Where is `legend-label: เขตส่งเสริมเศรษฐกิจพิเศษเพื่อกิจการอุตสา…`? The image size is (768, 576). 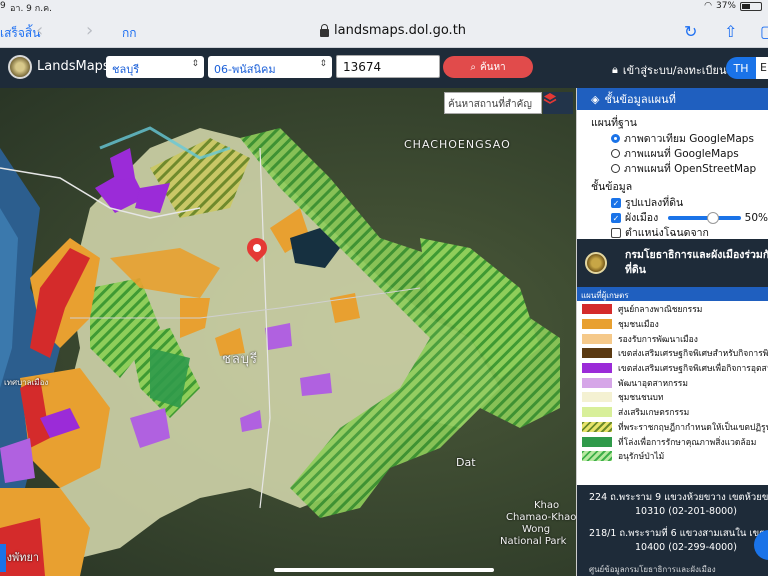 legend-label: เขตส่งเสริมเศรษฐกิจพิเศษเพื่อกิจการอุตสา… is located at coordinates (693, 369).